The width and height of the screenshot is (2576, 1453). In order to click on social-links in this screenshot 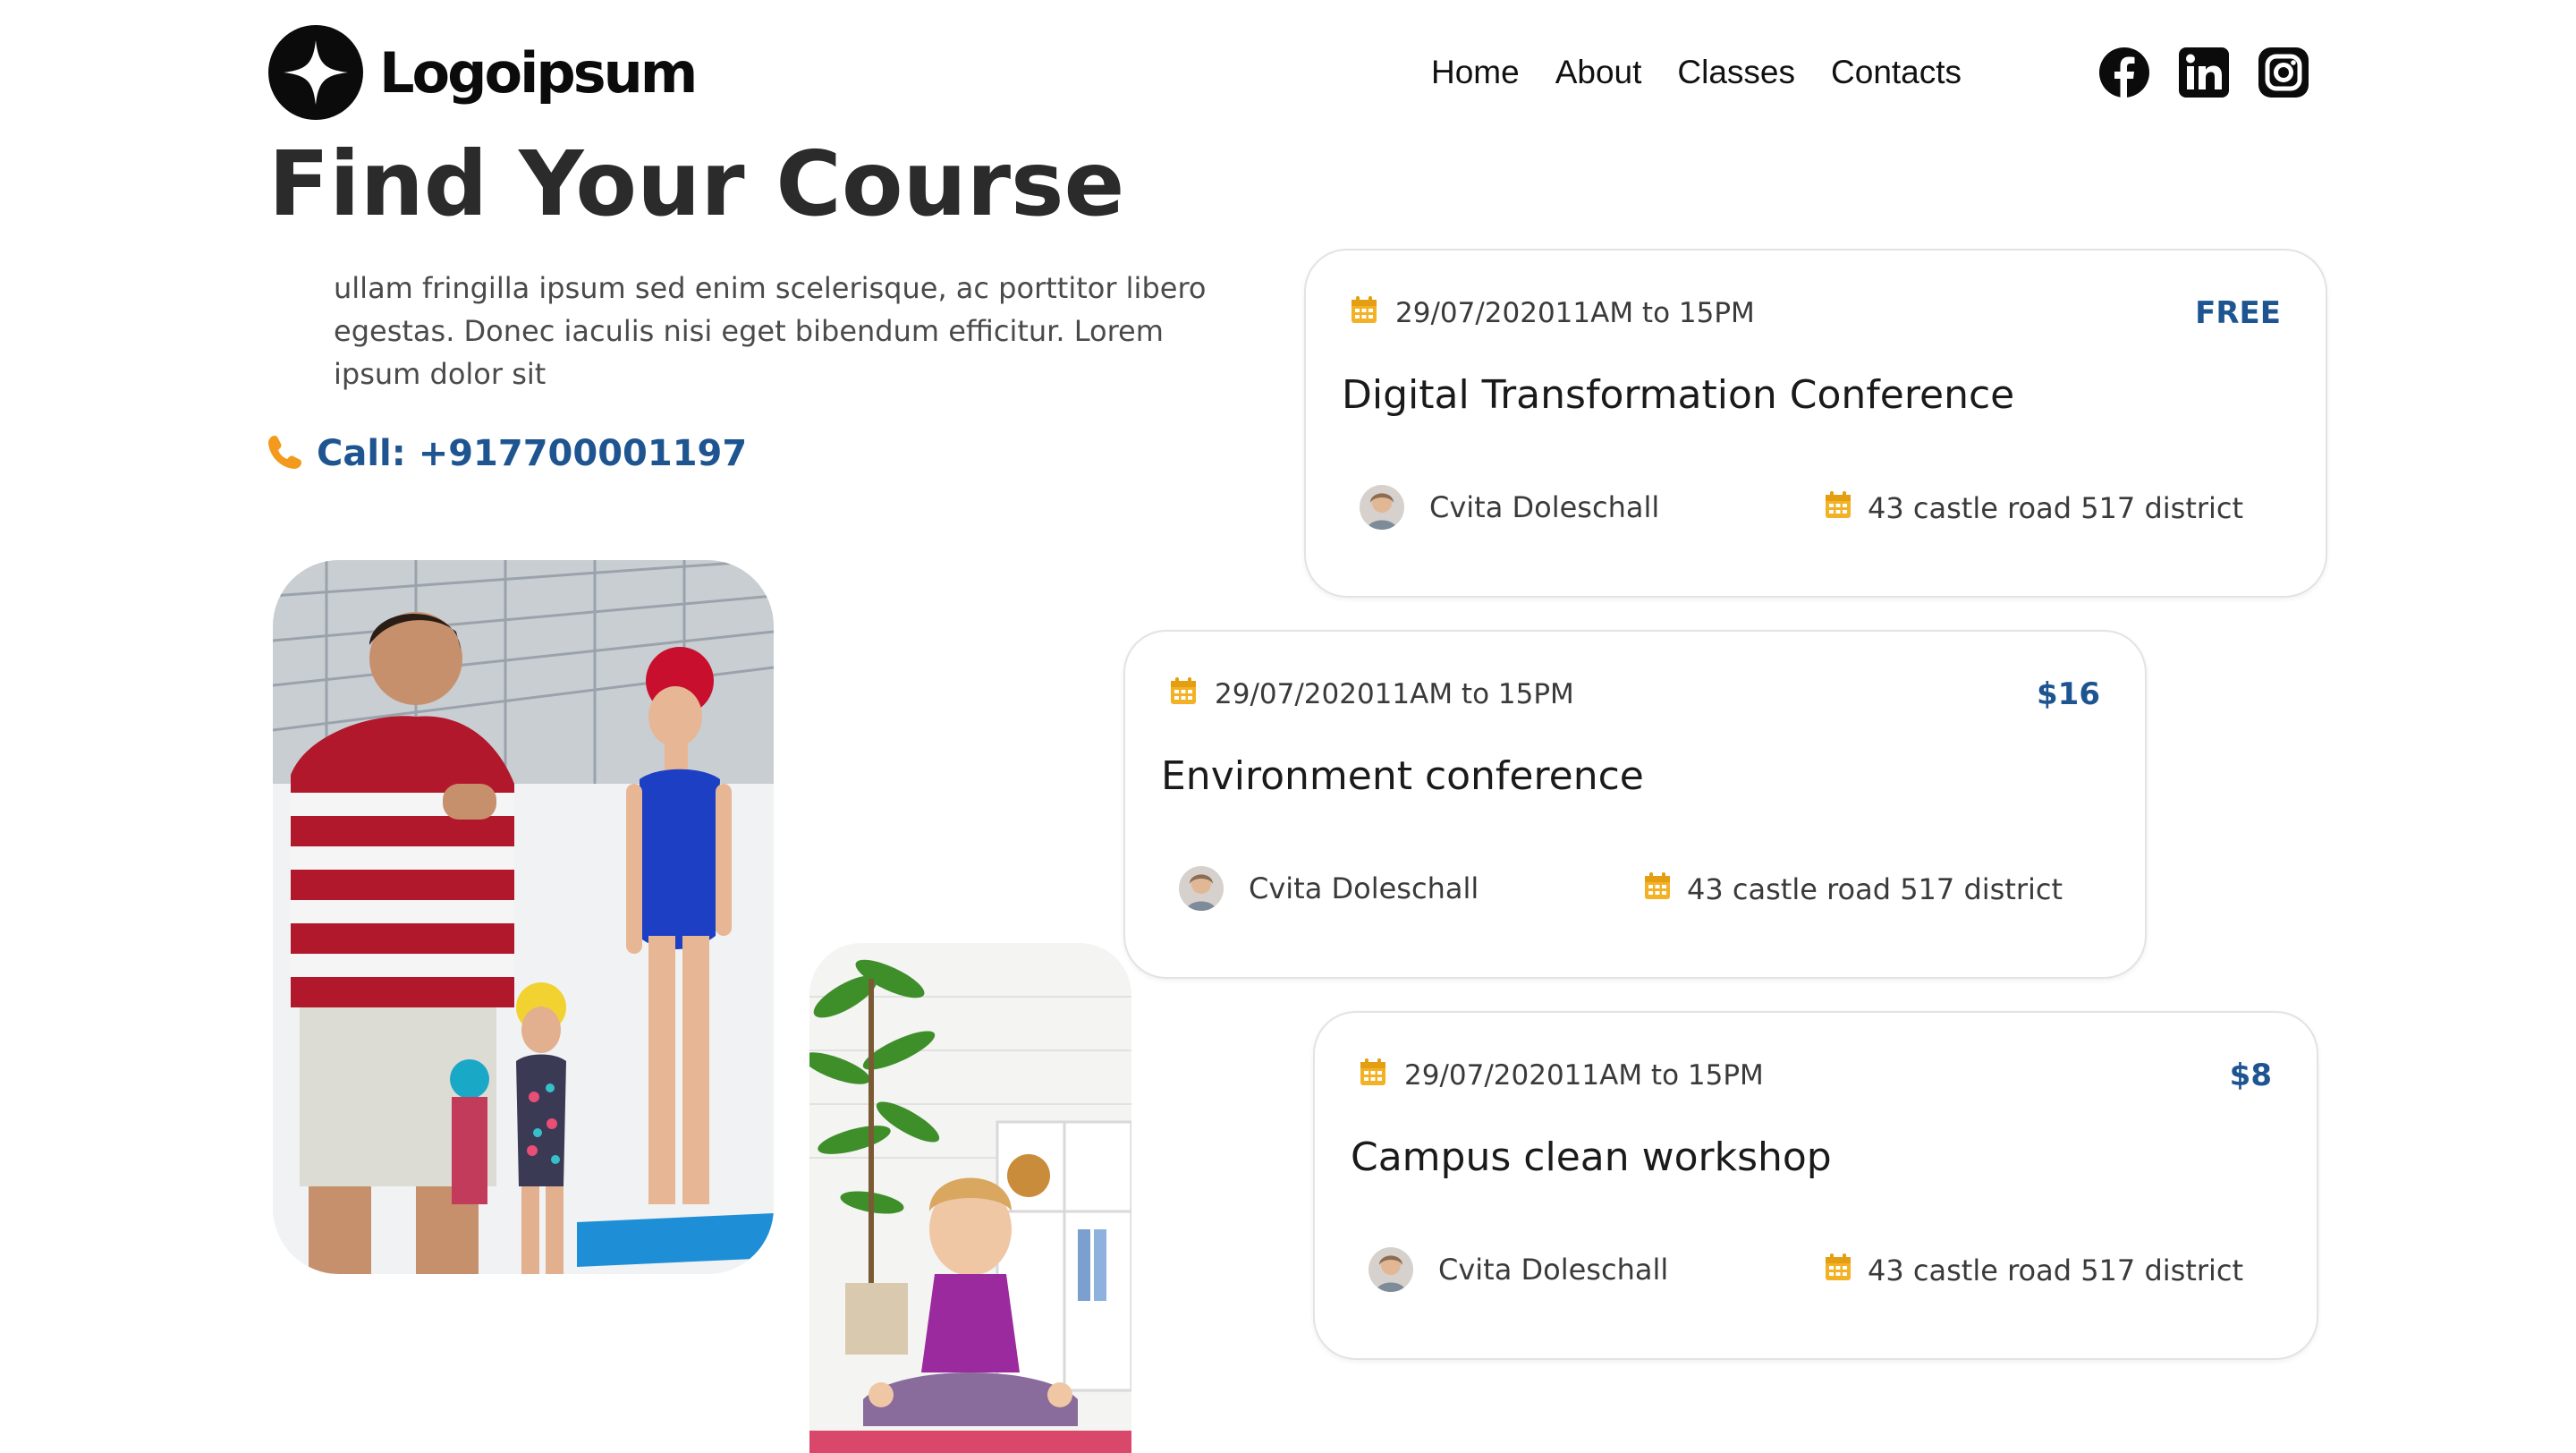, I will do `click(2217, 72)`.